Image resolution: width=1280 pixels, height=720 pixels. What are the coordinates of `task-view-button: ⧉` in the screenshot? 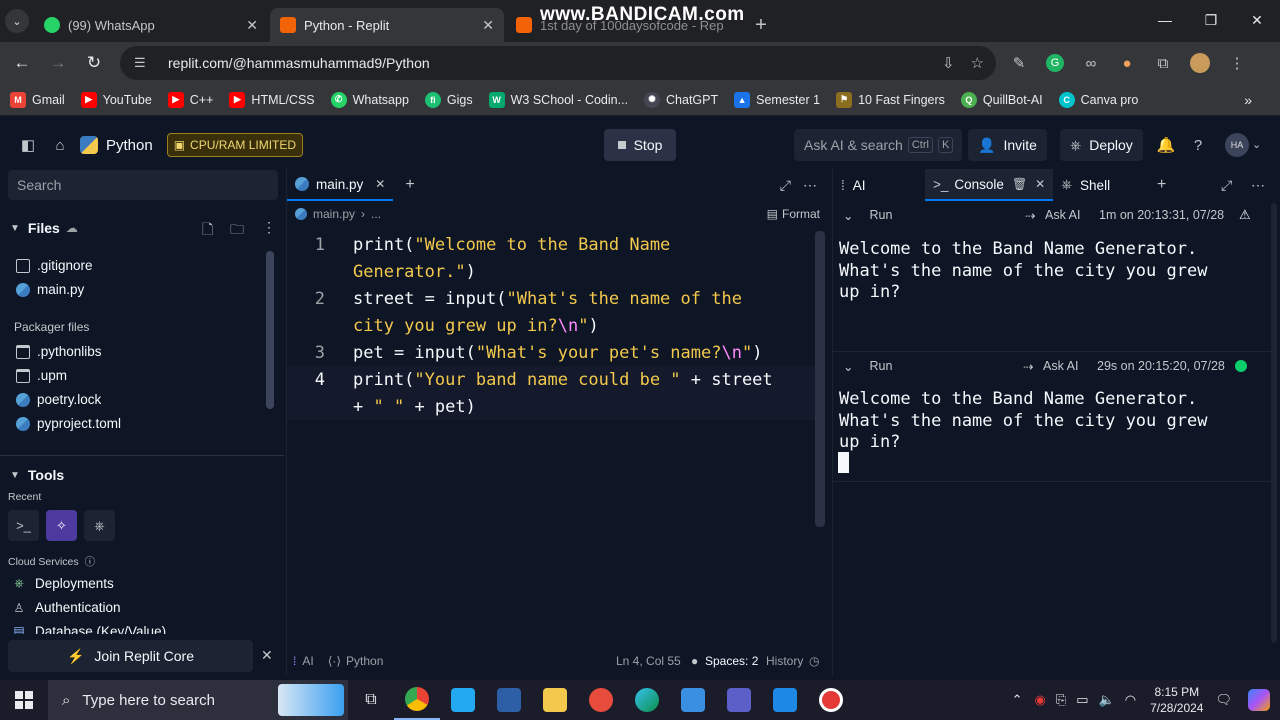 It's located at (371, 700).